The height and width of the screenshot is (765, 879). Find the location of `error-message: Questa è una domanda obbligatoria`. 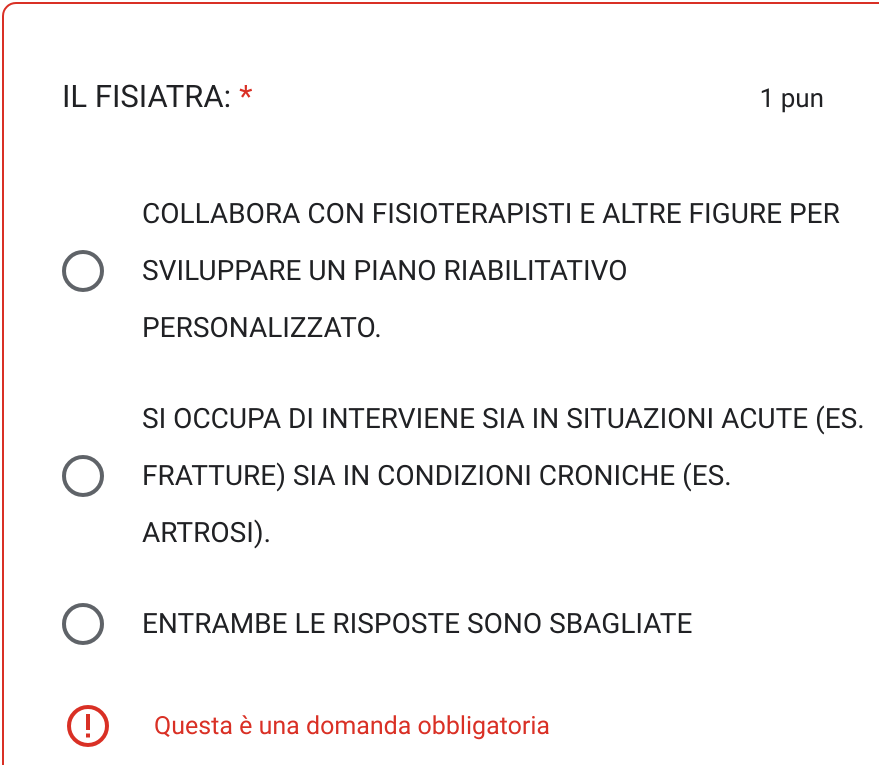

error-message: Questa è una domanda obbligatoria is located at coordinates (352, 726).